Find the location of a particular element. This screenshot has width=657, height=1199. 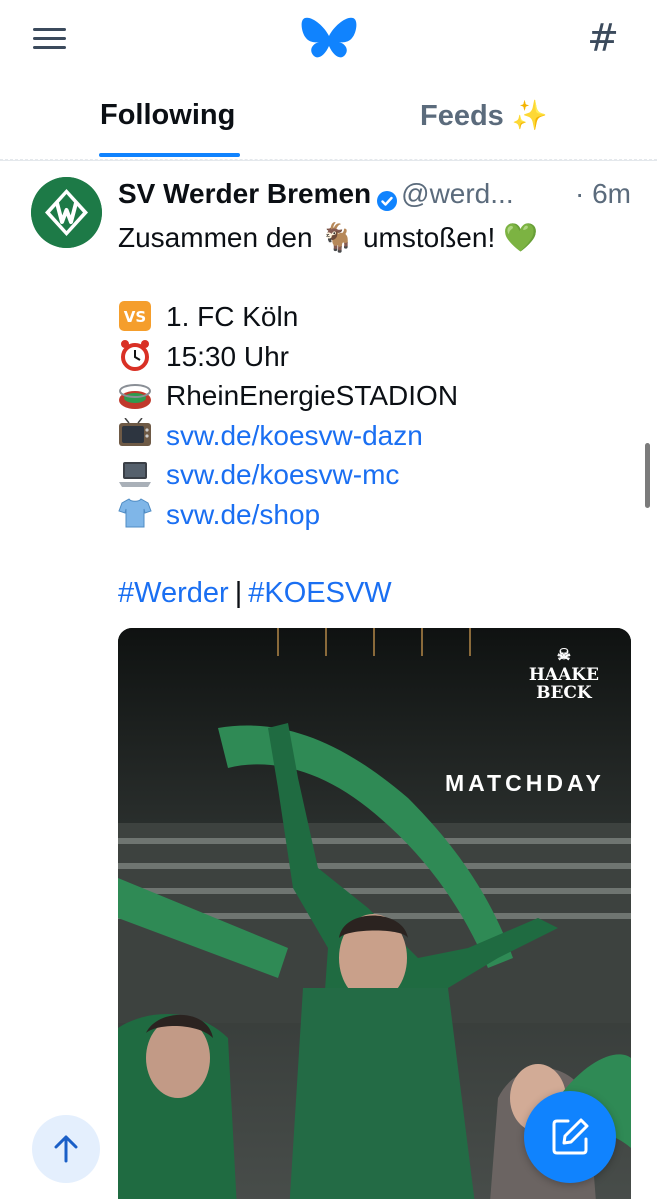

compose-pencil-icon is located at coordinates (570, 1136).